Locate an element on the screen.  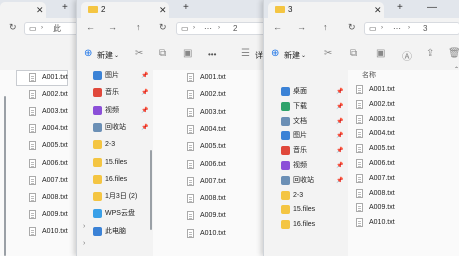
column-header-name: 名称 is located at coordinates (369, 75).